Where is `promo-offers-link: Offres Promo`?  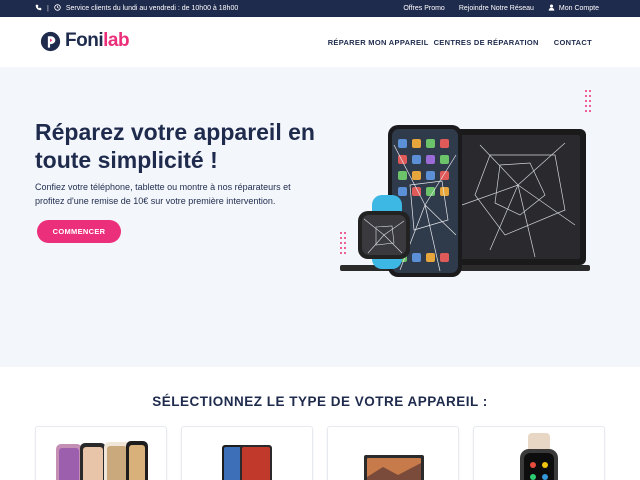
promo-offers-link: Offres Promo is located at coordinates (424, 8).